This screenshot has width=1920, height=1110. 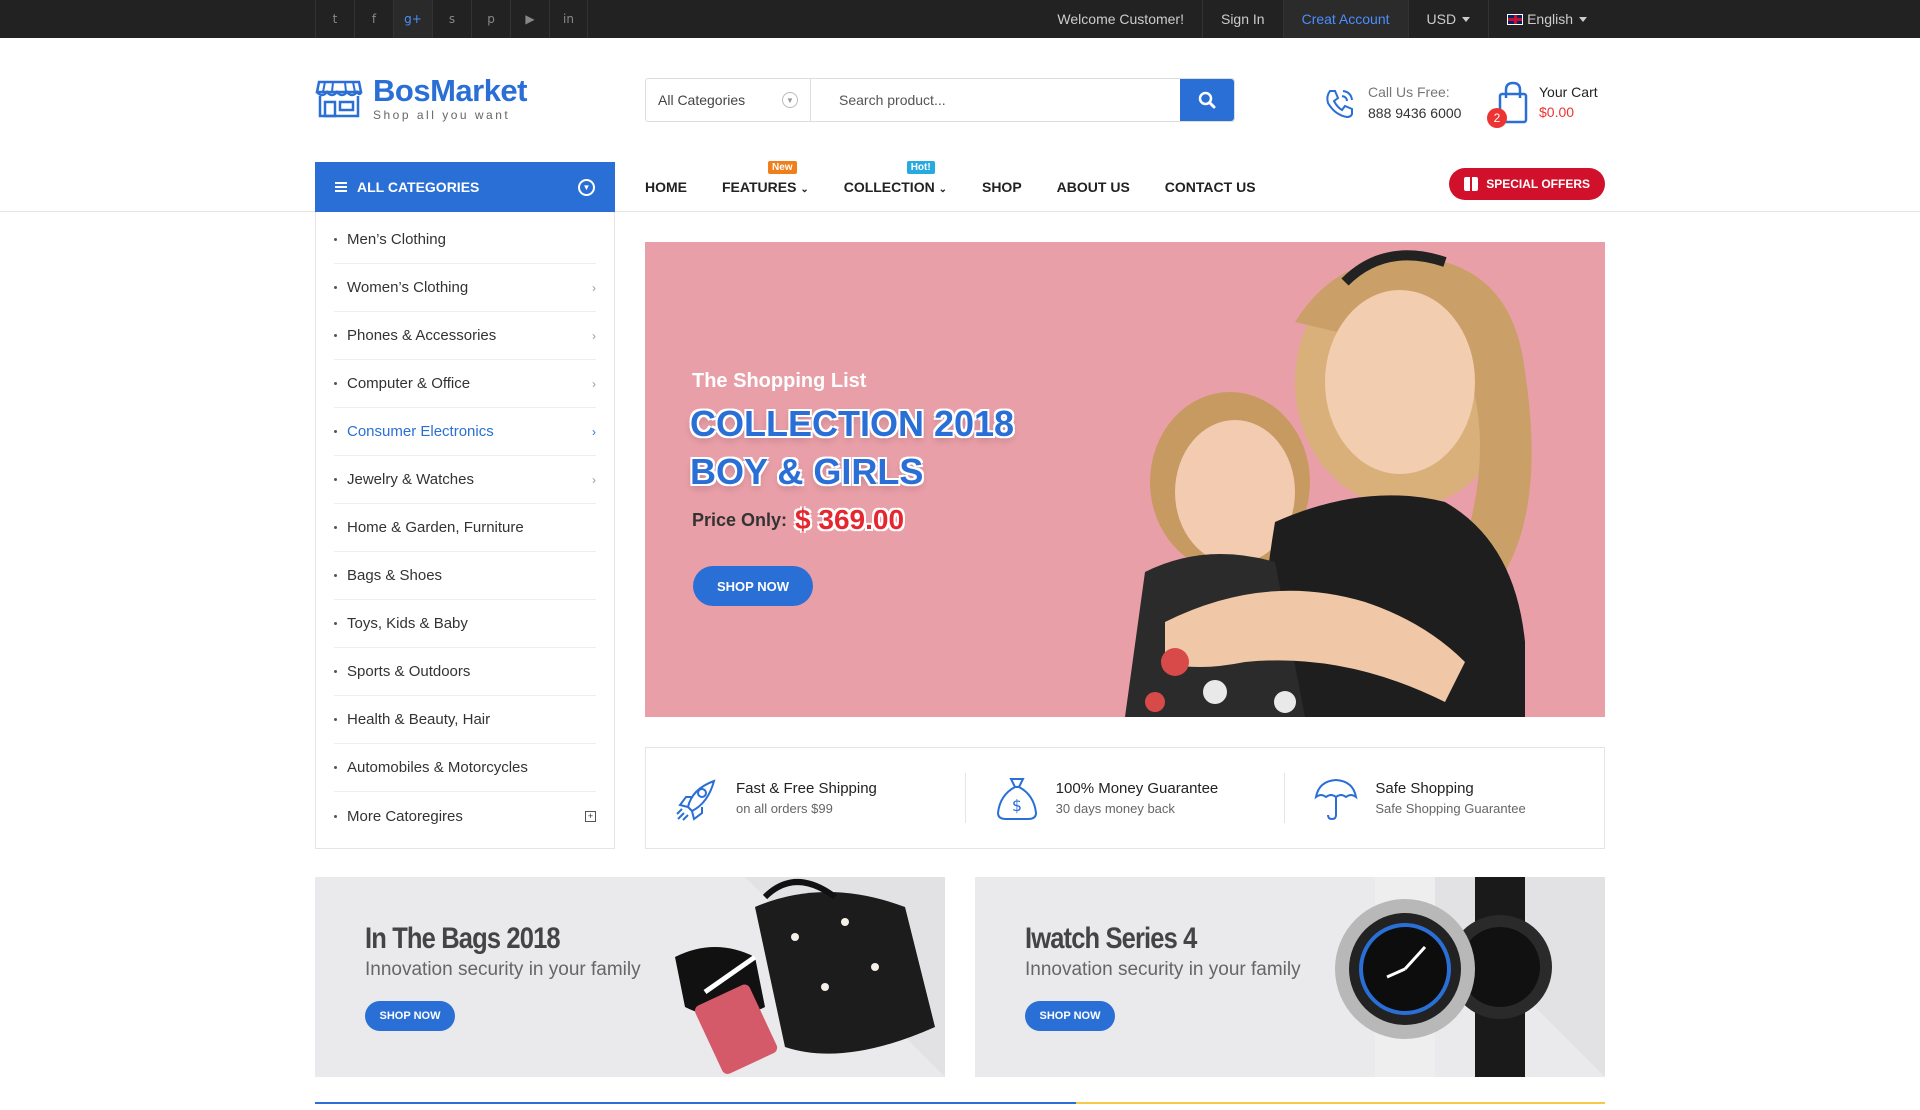 I want to click on category-item: Automobiles & Motorcycles, so click(x=465, y=768).